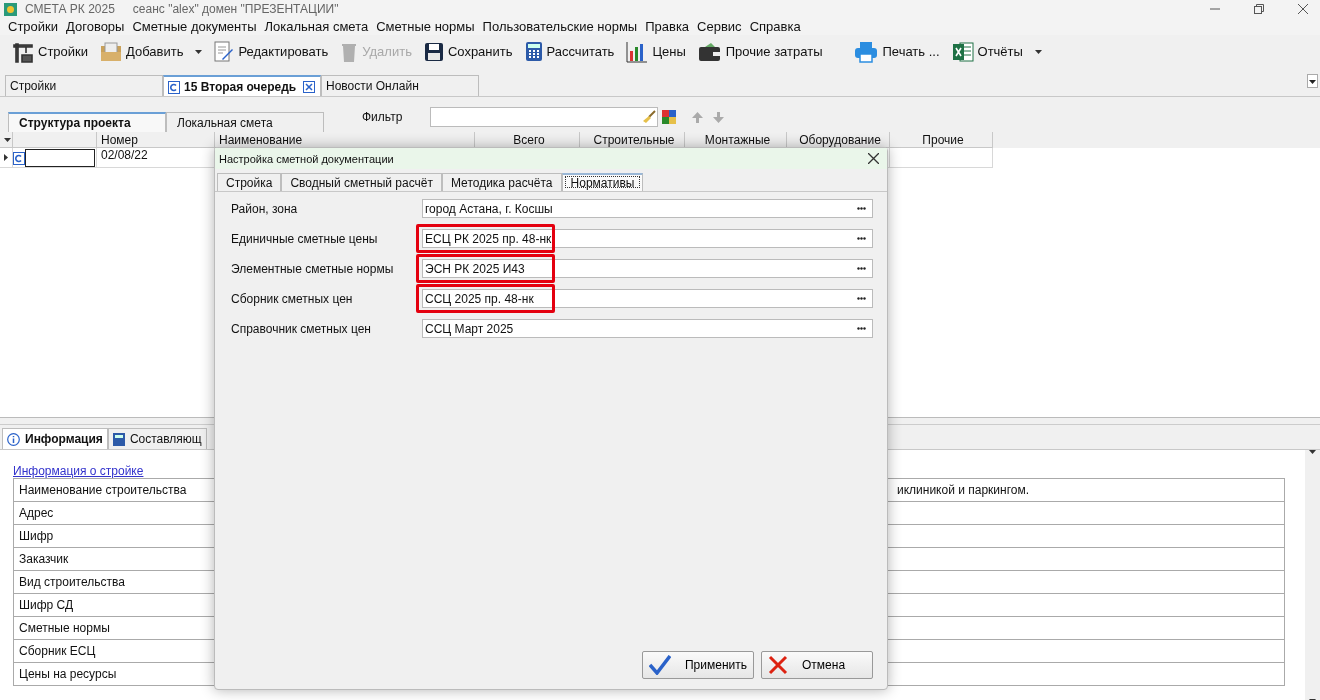  Describe the element at coordinates (292, 298) in the screenshot. I see `field-label: Сборник сметных цен` at that location.